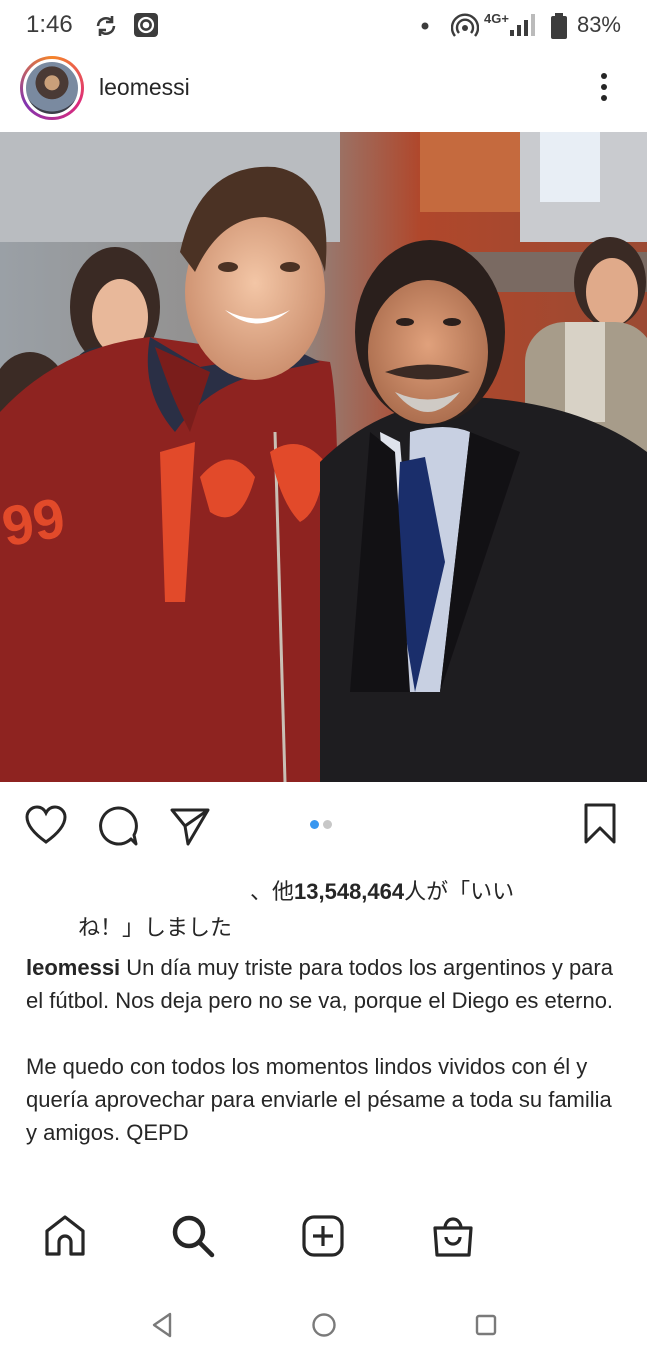  What do you see at coordinates (465, 25) in the screenshot?
I see `hotspot-icon` at bounding box center [465, 25].